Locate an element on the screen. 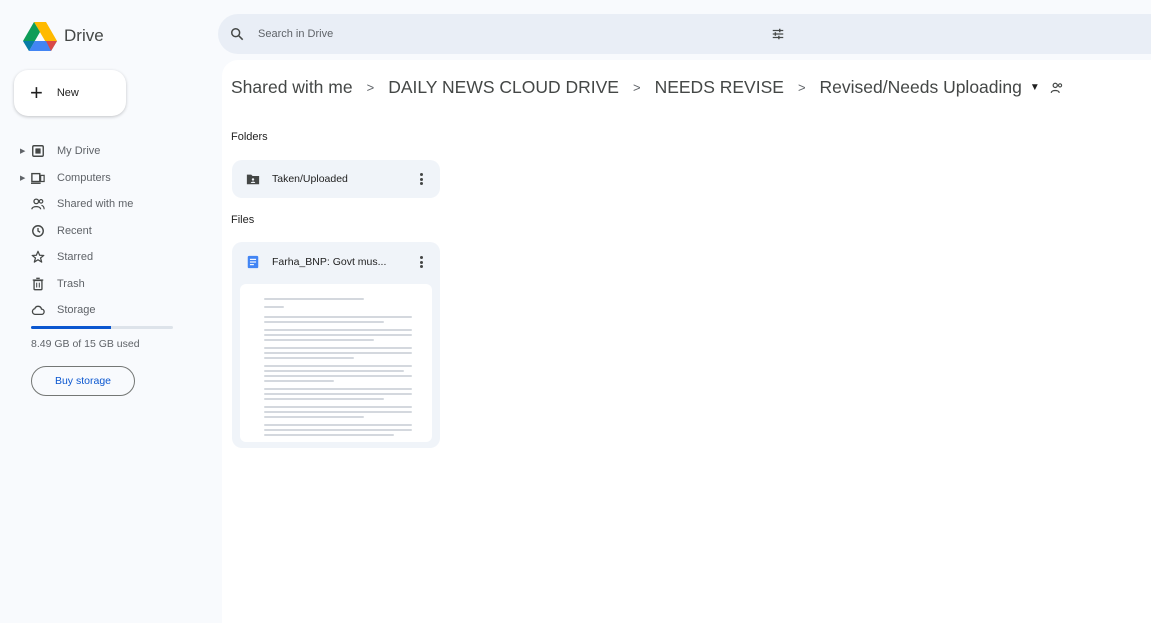 The height and width of the screenshot is (623, 1151). search-options-icon is located at coordinates (778, 34).